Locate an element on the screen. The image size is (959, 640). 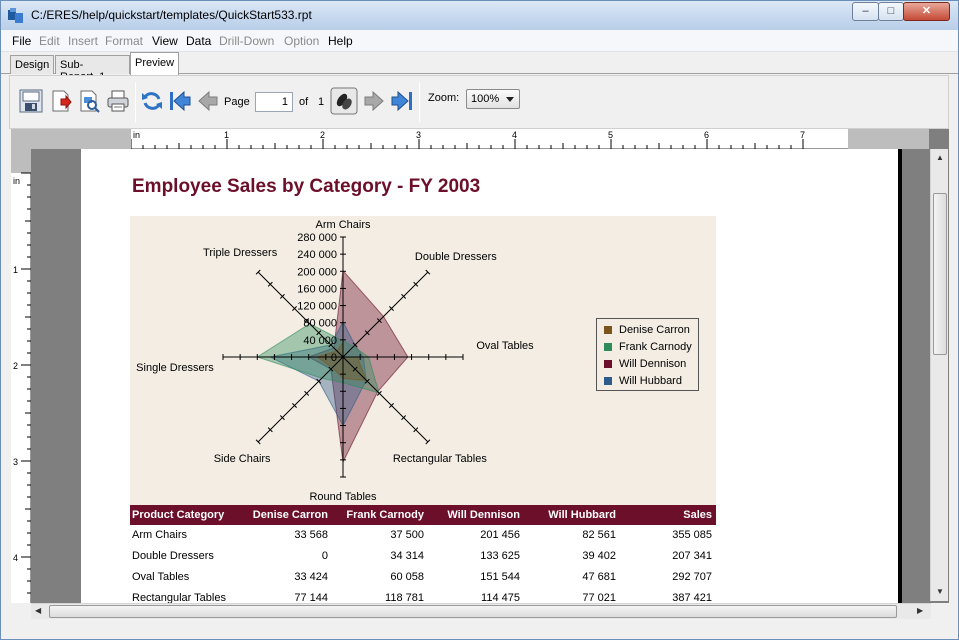
vertical-scrollbar: ▲ ▼ is located at coordinates (939, 375).